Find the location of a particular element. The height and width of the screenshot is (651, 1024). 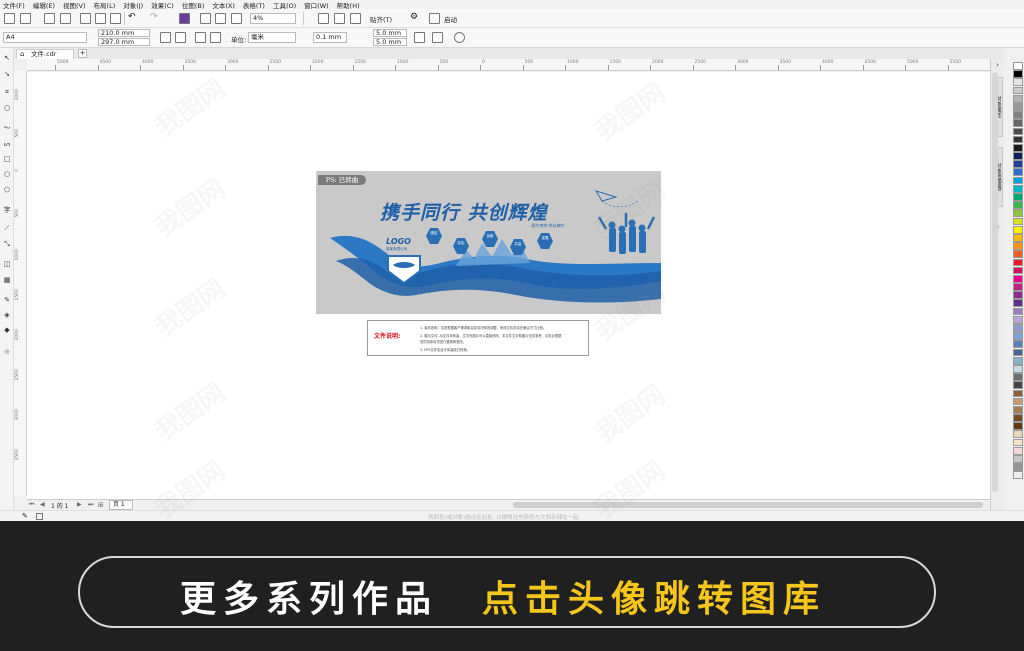

zoom-level-field: 4% is located at coordinates (273, 18).